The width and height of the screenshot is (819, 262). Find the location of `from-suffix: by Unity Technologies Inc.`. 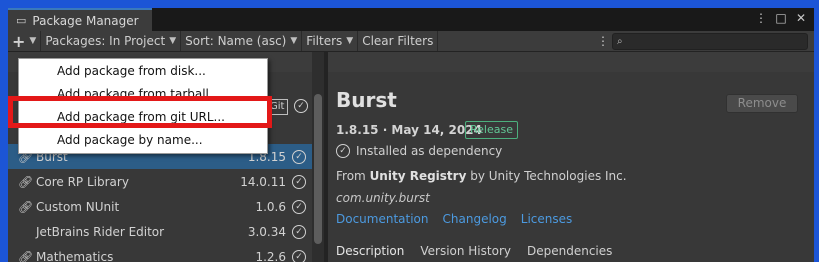

from-suffix: by Unity Technologies Inc. is located at coordinates (548, 176).